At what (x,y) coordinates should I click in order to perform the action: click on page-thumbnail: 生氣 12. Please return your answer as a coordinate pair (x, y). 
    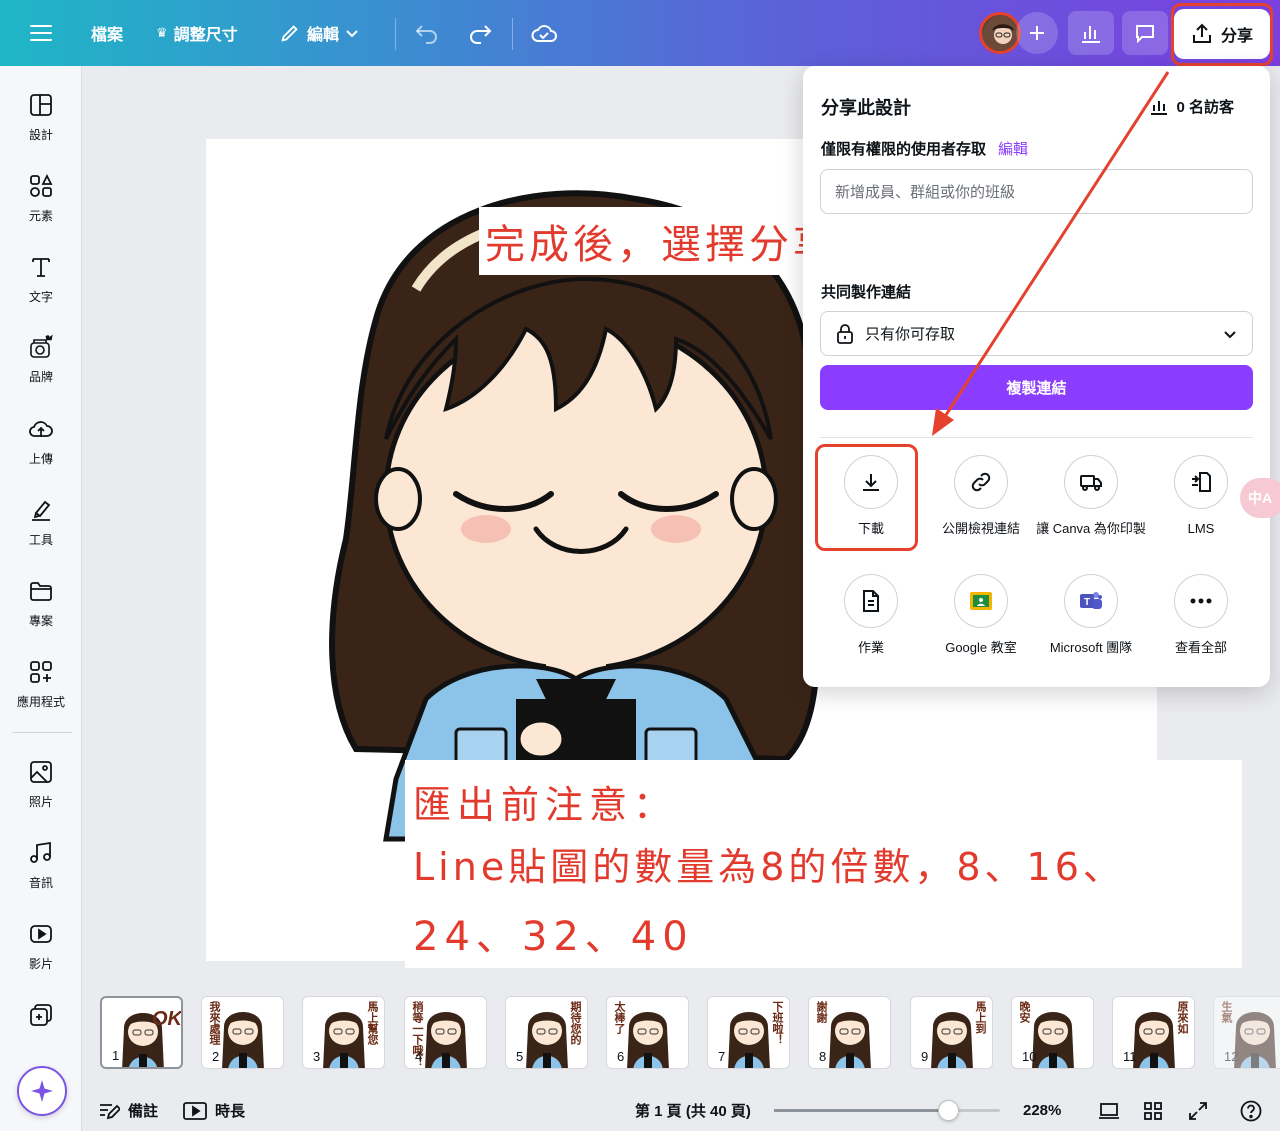
    Looking at the image, I should click on (1246, 1032).